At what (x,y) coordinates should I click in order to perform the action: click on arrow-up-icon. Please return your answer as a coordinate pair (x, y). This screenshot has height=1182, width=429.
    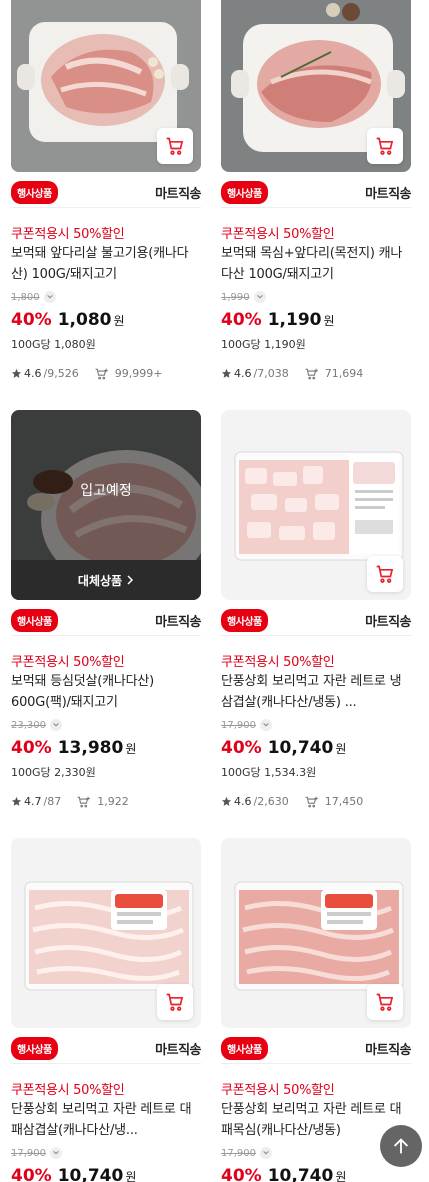
    Looking at the image, I should click on (401, 1146).